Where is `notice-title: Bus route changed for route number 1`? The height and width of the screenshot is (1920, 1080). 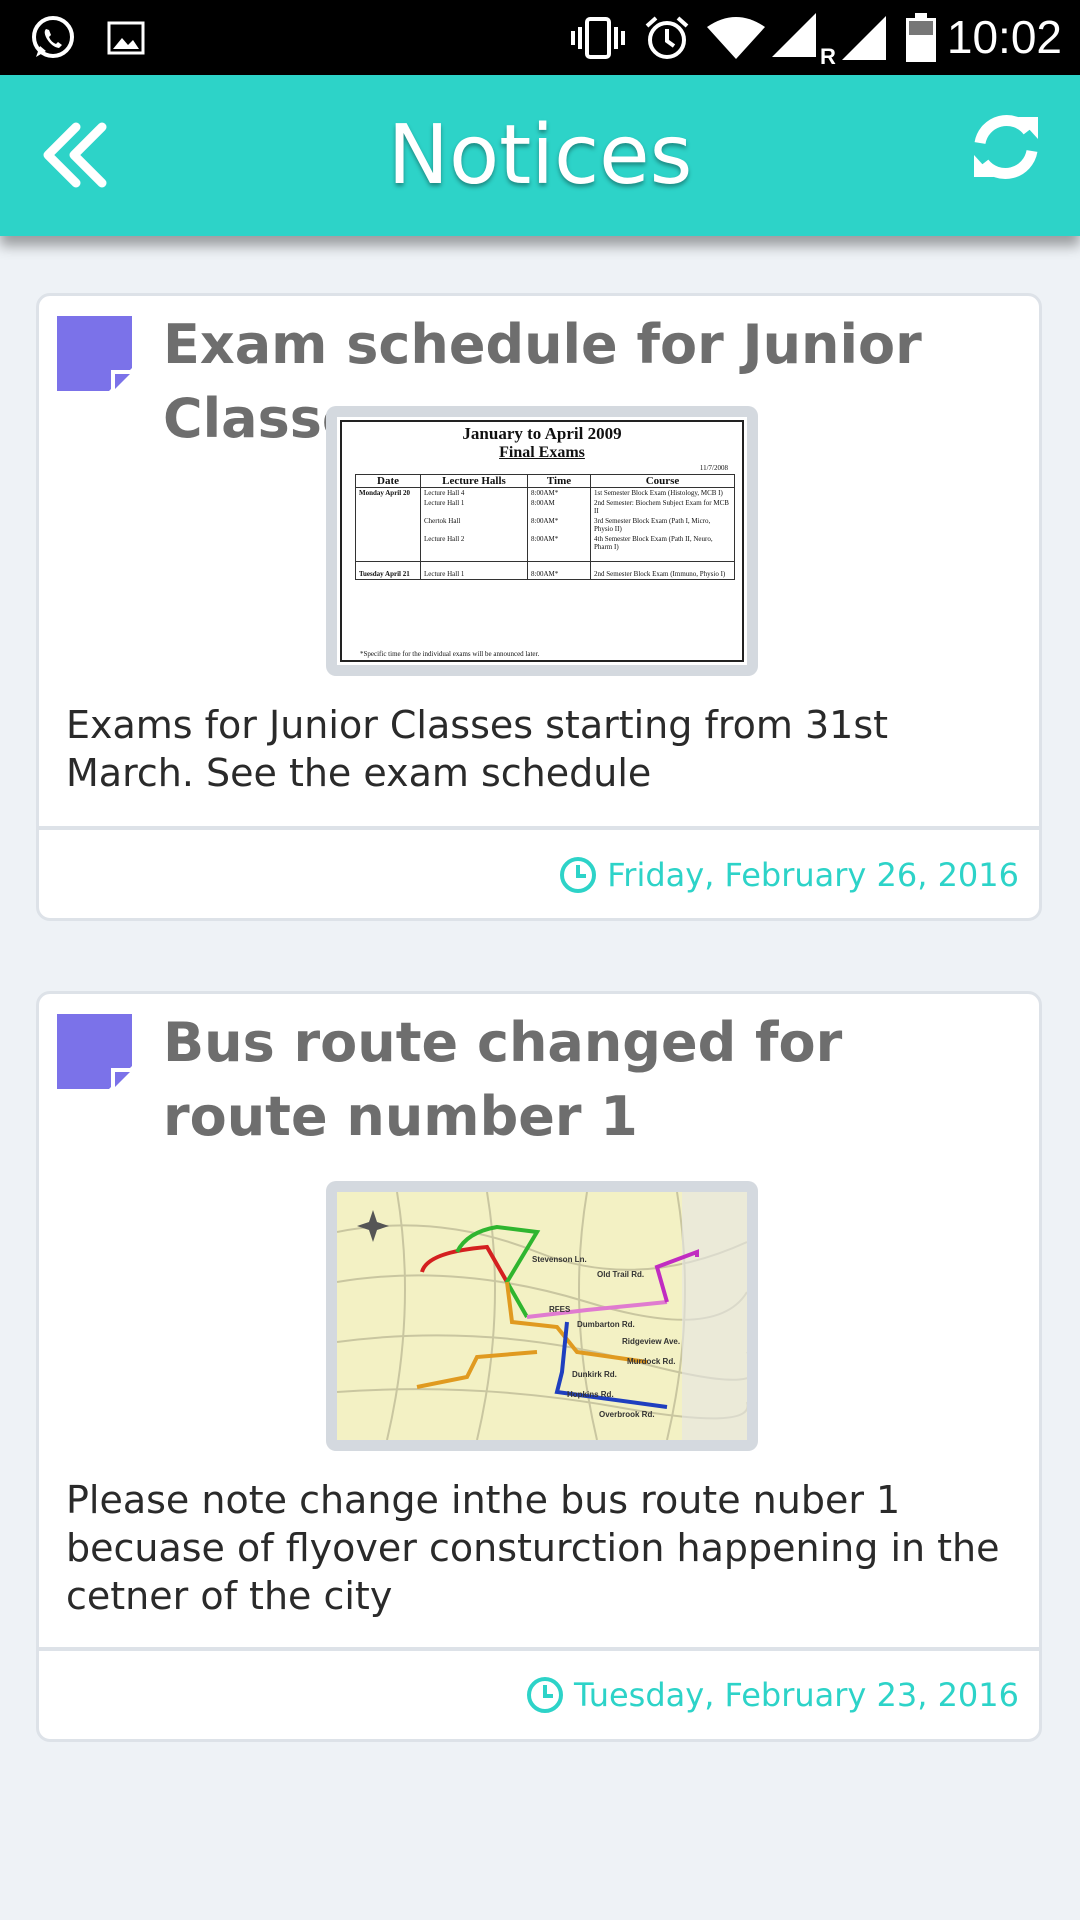 notice-title: Bus route changed for route number 1 is located at coordinates (503, 1079).